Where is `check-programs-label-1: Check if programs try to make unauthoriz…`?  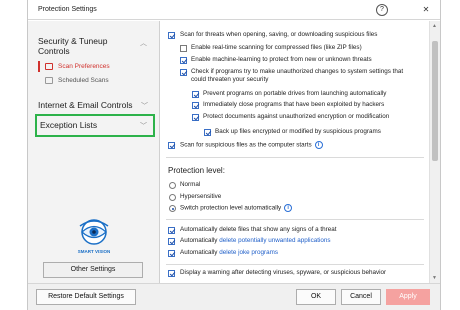 check-programs-label-1: Check if programs try to make unauthoriz… is located at coordinates (297, 71).